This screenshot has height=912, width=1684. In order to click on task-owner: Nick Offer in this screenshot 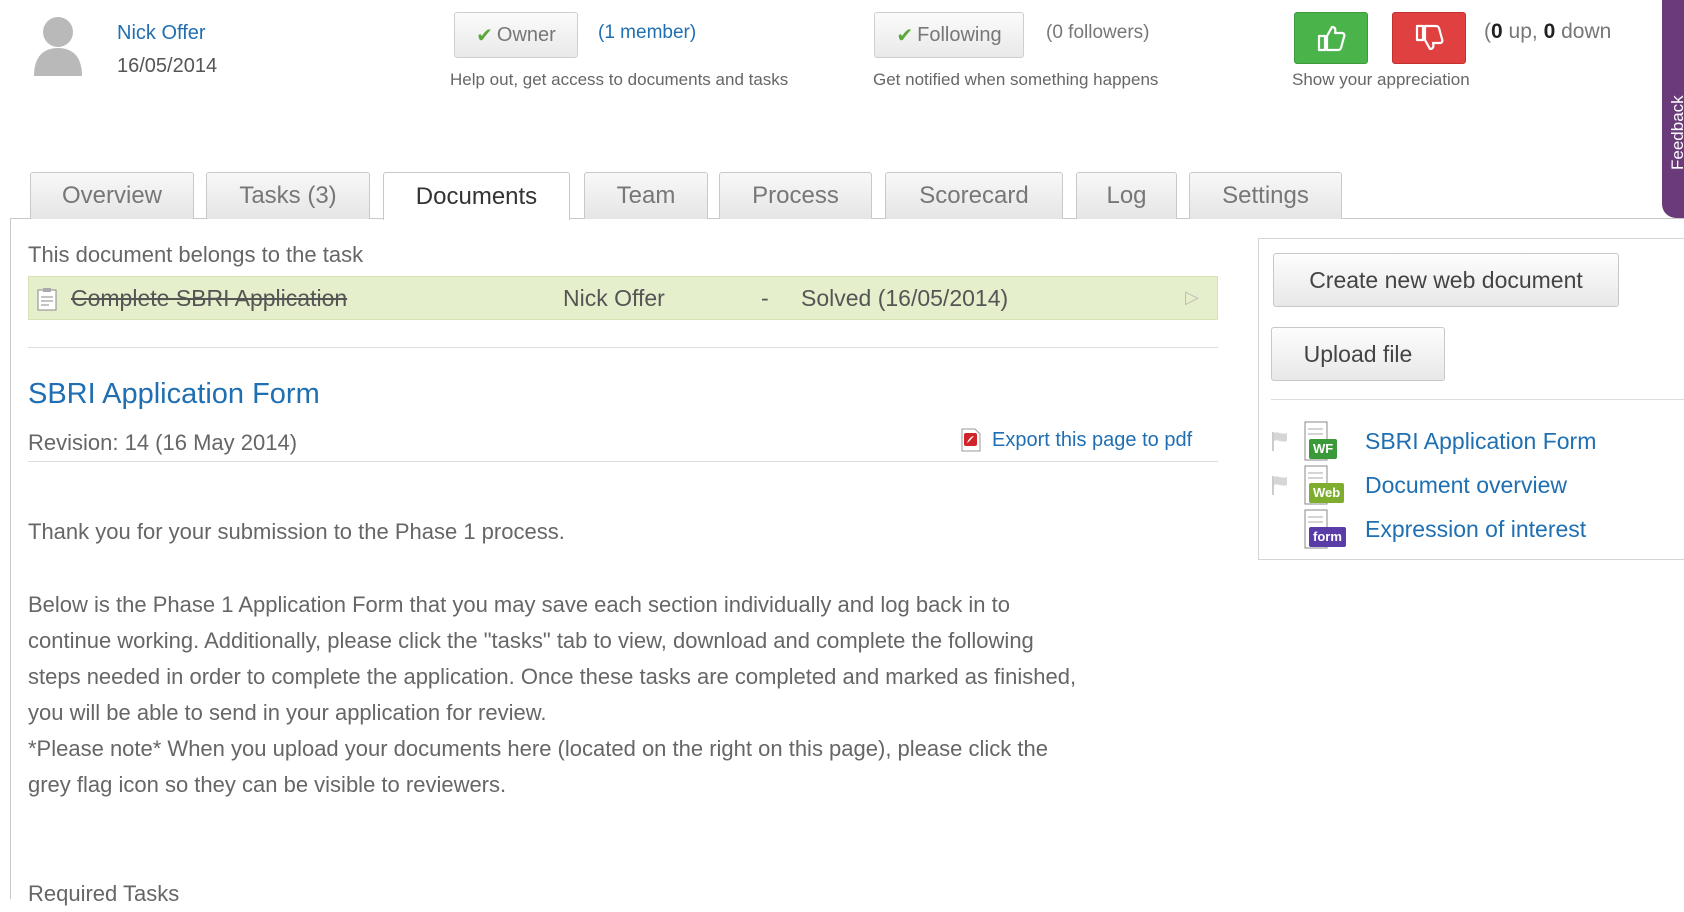, I will do `click(614, 298)`.